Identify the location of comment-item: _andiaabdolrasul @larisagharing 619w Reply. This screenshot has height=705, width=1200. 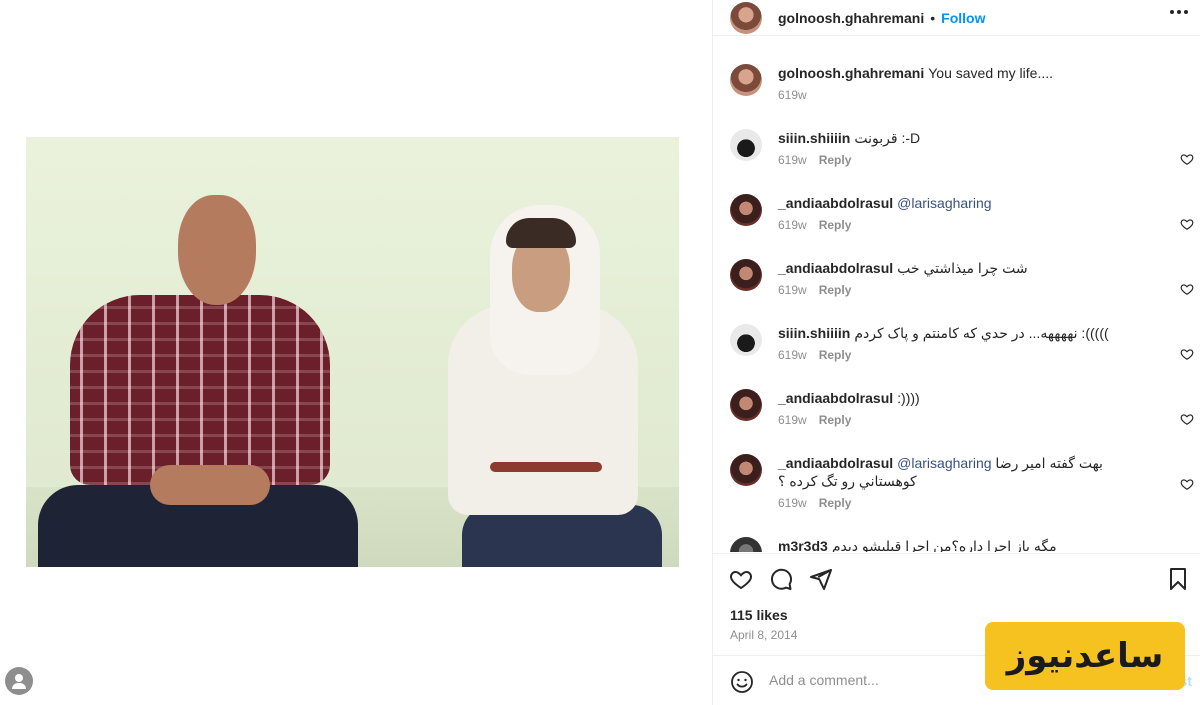
(956, 214).